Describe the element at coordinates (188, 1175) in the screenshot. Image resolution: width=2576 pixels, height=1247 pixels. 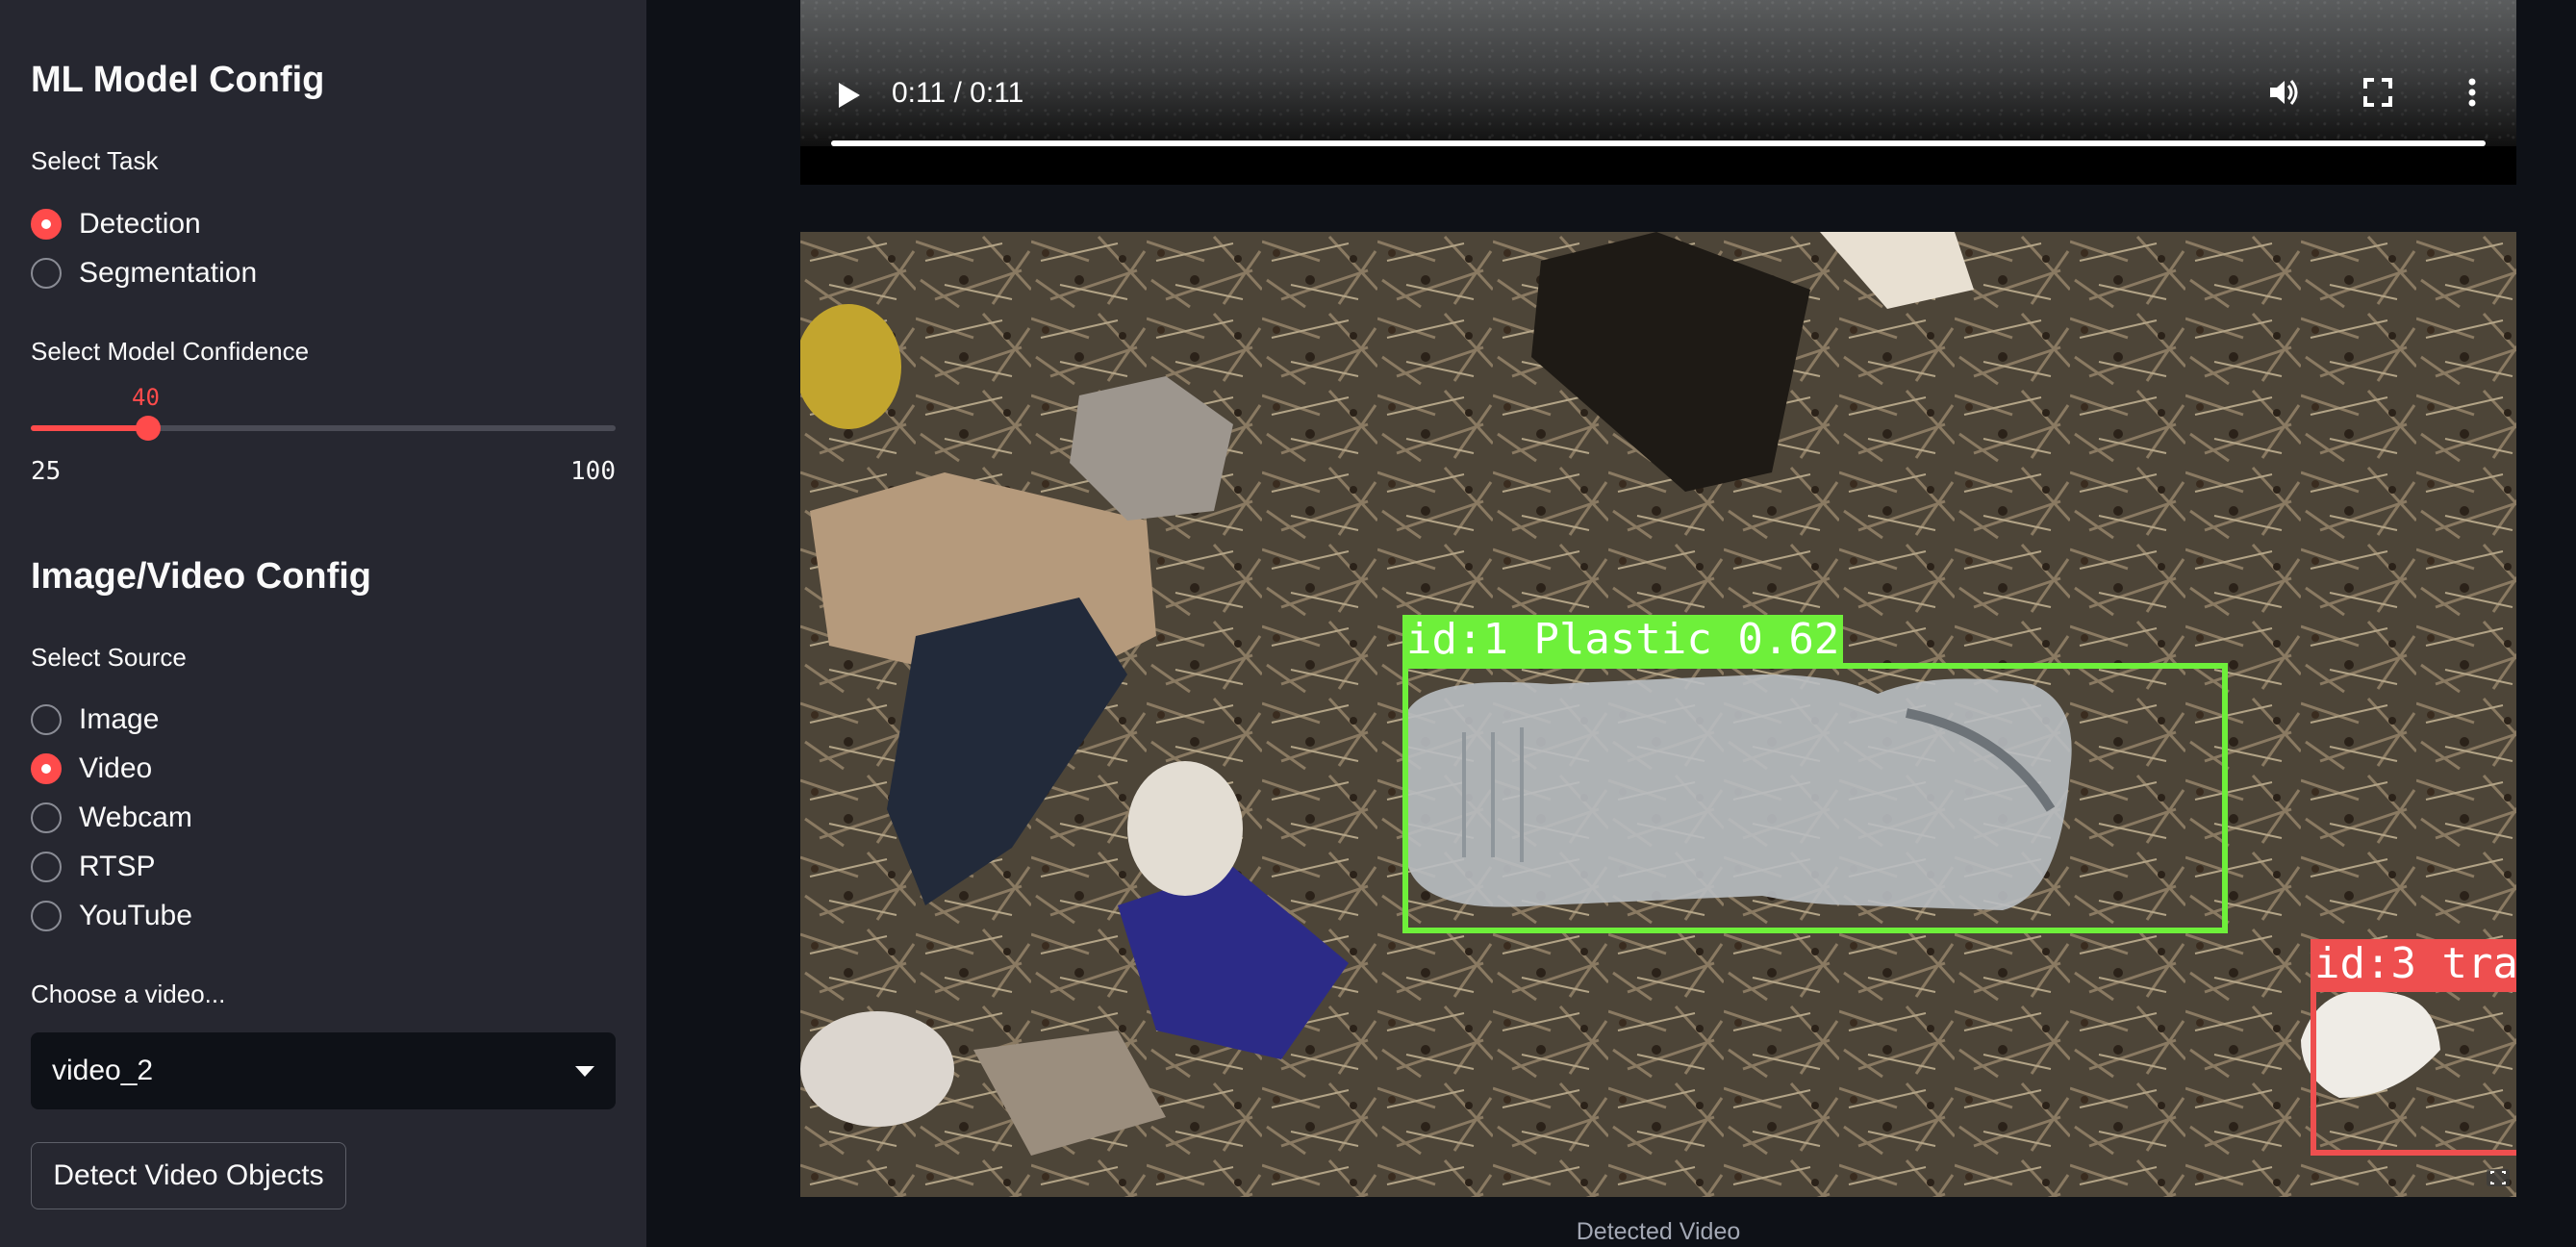
I see `detect-video-objects-button: Detect Video Objects` at that location.